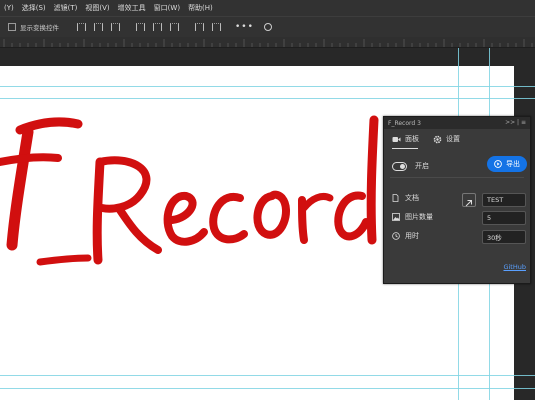 This screenshot has width=535, height=400. What do you see at coordinates (216, 27) in the screenshot?
I see `distribute-spacing-icon` at bounding box center [216, 27].